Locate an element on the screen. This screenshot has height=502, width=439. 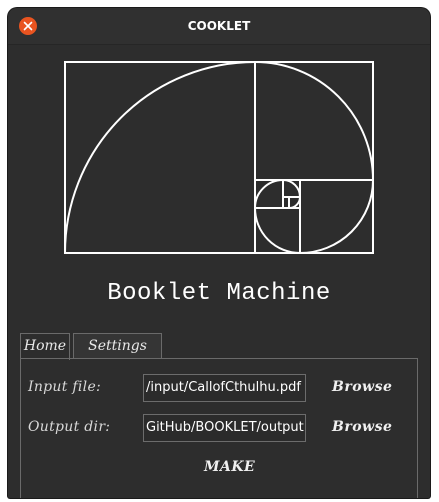
input-file-field: /input/CallofCthulhu.pdf is located at coordinates (224, 388).